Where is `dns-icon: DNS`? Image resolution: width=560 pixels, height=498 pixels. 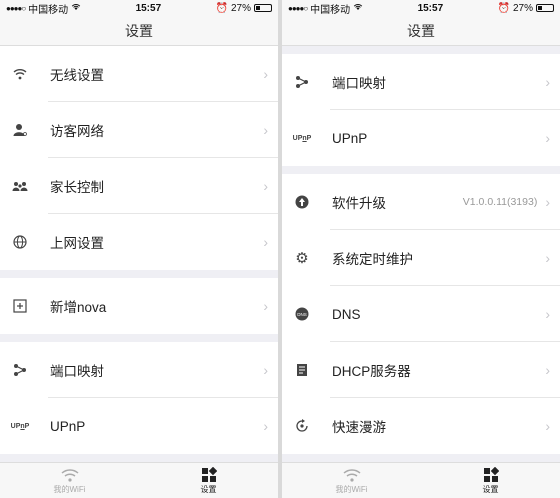 dns-icon: DNS is located at coordinates (302, 314).